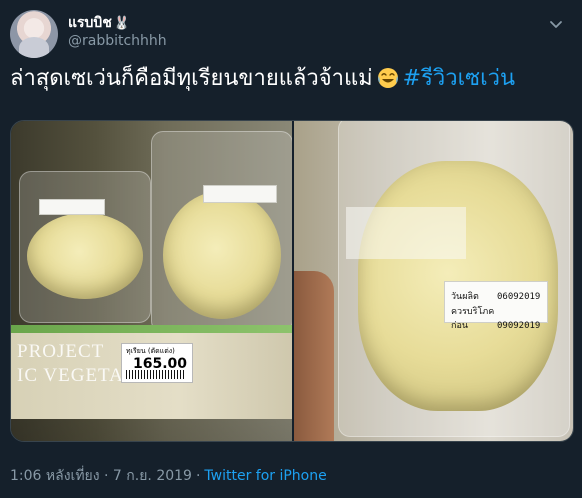 Image resolution: width=582 pixels, height=498 pixels. I want to click on user-handle: @rabbitchhhh, so click(117, 41).